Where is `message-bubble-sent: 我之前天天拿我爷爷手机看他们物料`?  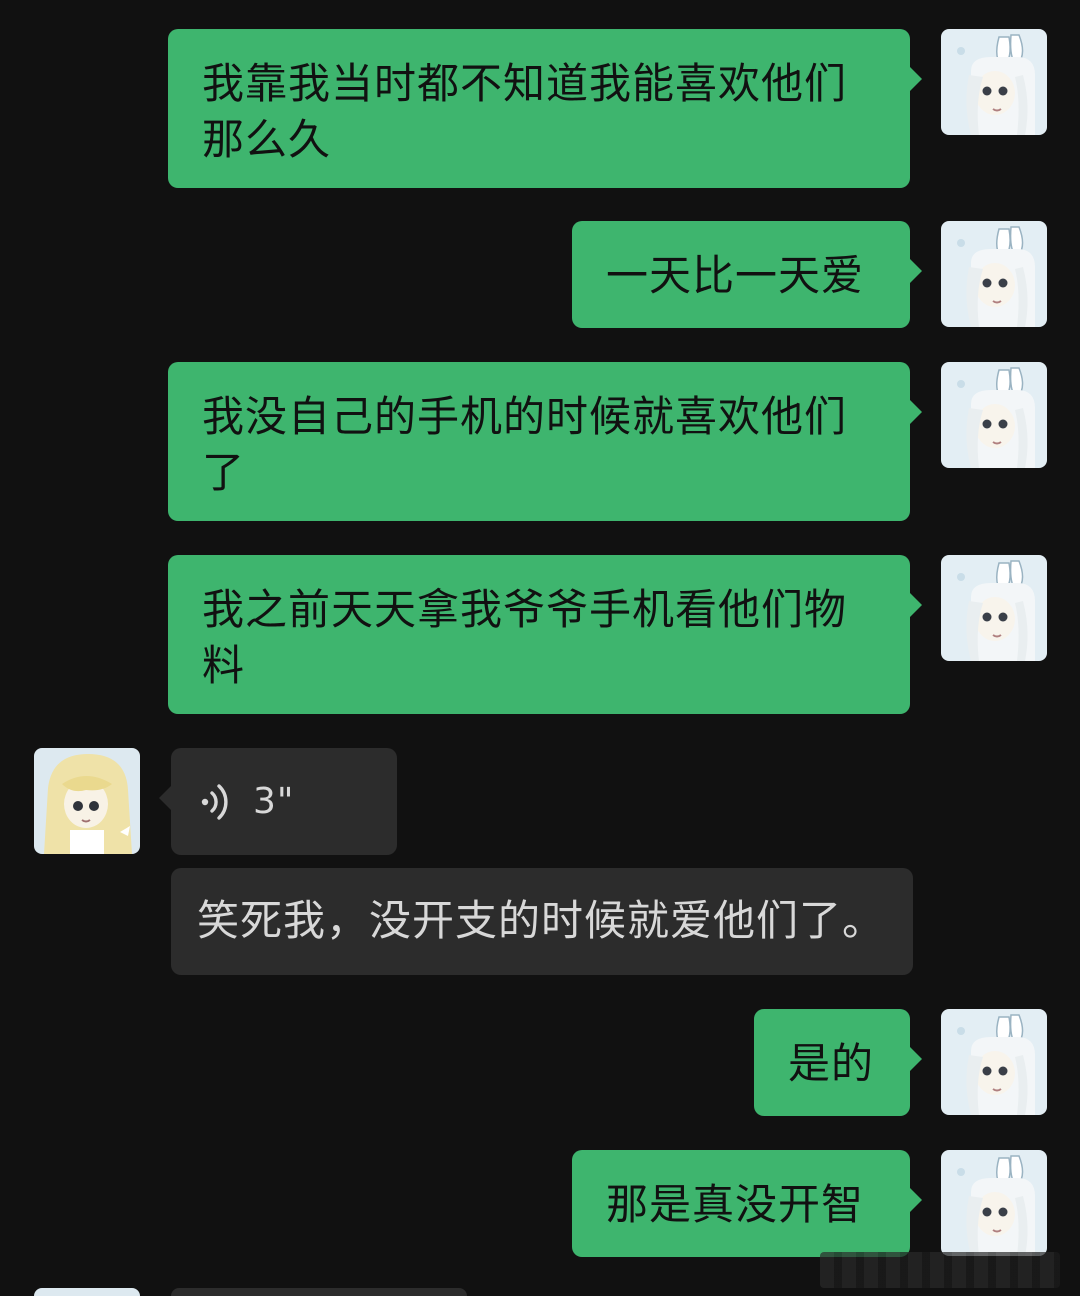 message-bubble-sent: 我之前天天拿我爷爷手机看他们物料 is located at coordinates (545, 634).